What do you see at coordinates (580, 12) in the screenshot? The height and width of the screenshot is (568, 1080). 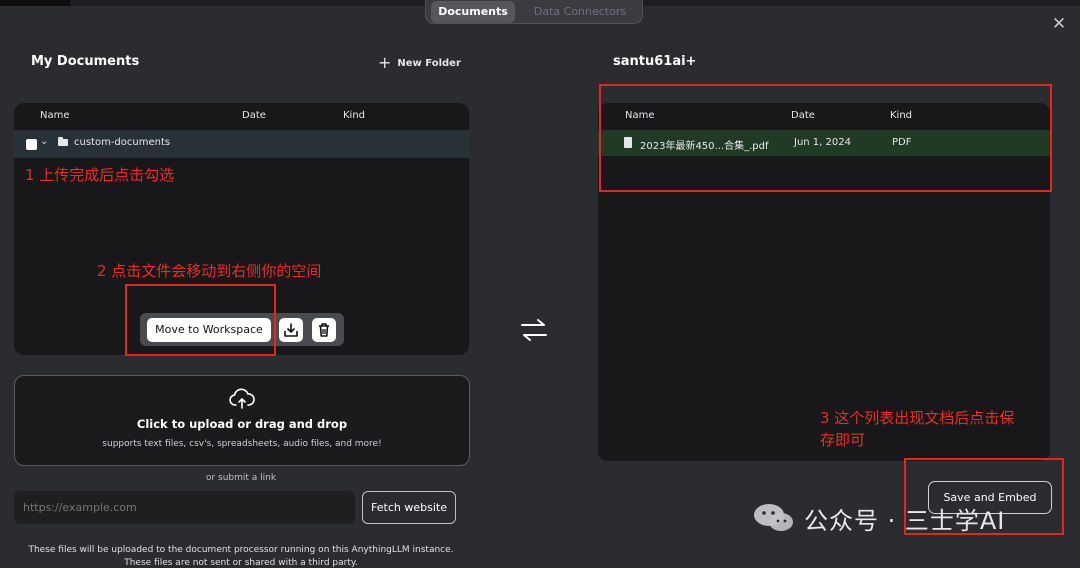 I see `tab-data-connectors: Data Connectors` at bounding box center [580, 12].